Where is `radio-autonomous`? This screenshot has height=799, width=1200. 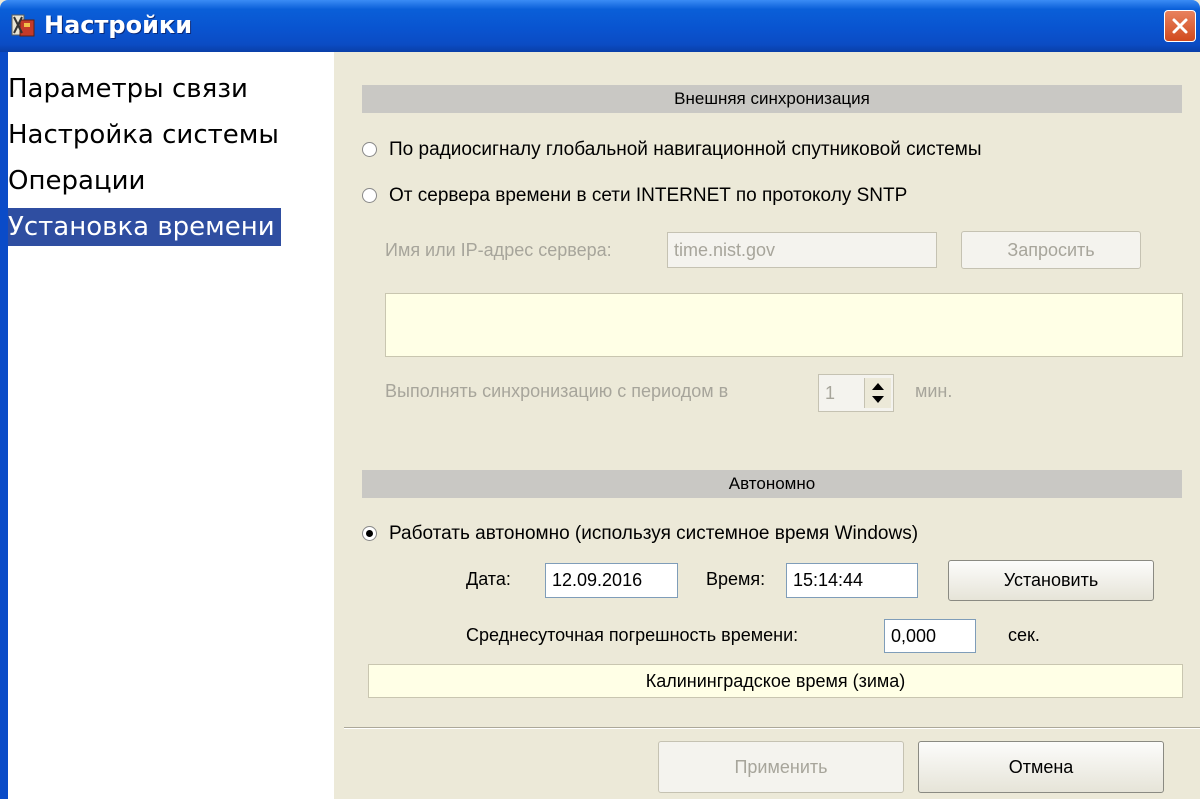 radio-autonomous is located at coordinates (369, 533).